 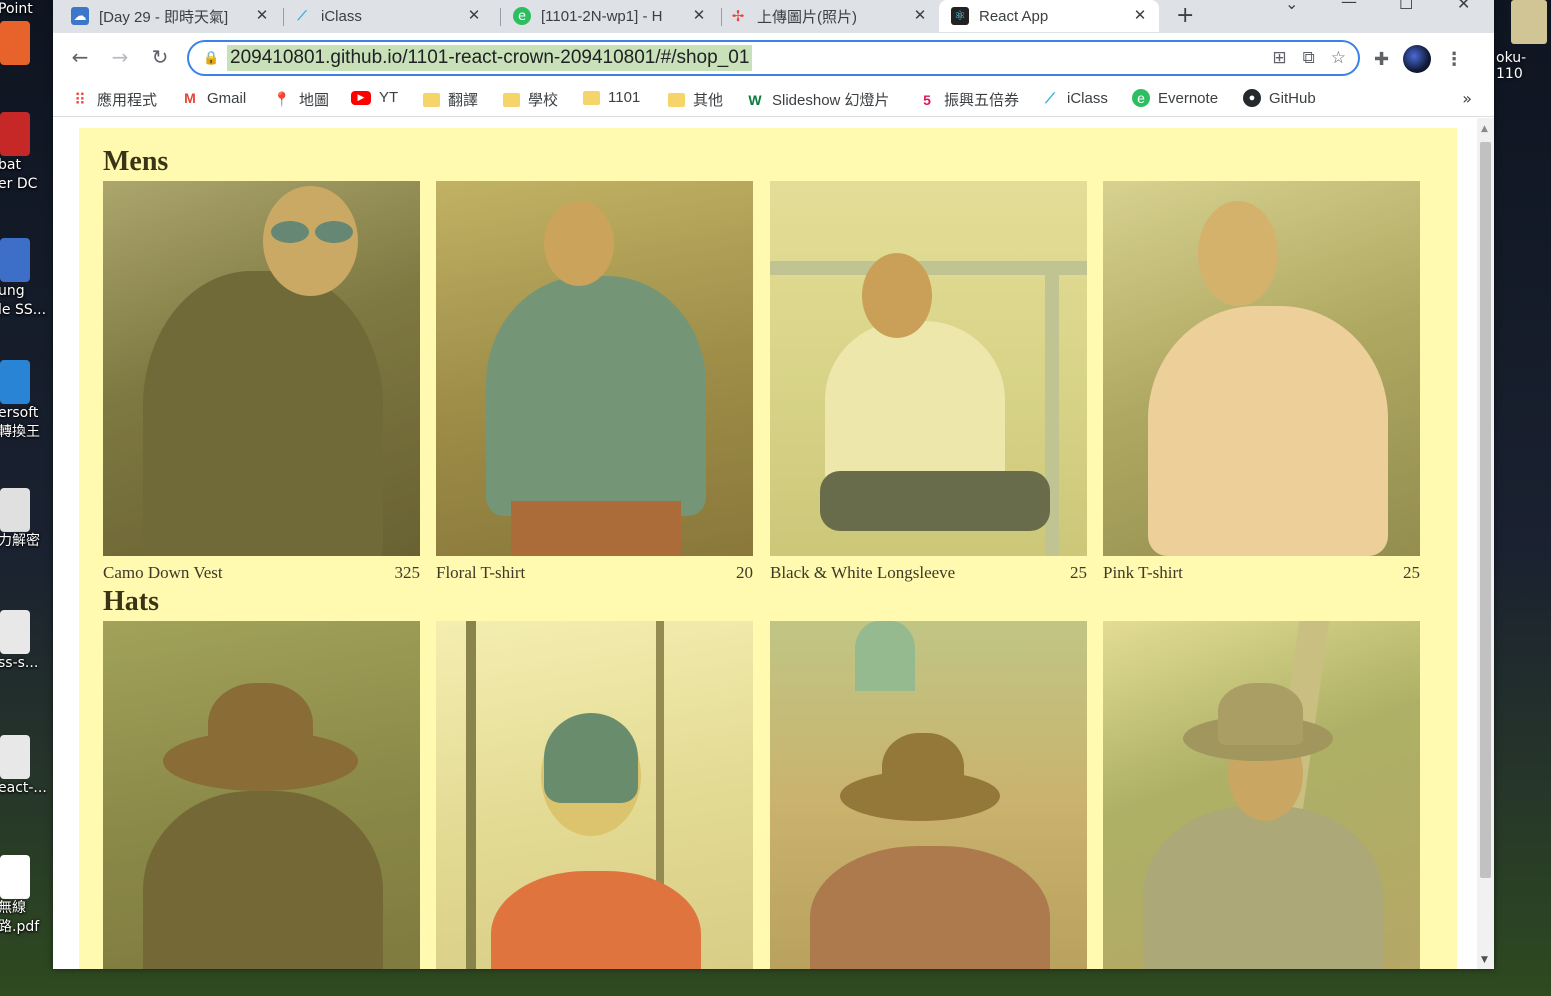 I want to click on bookmark-yt: ▶ YT, so click(x=374, y=97).